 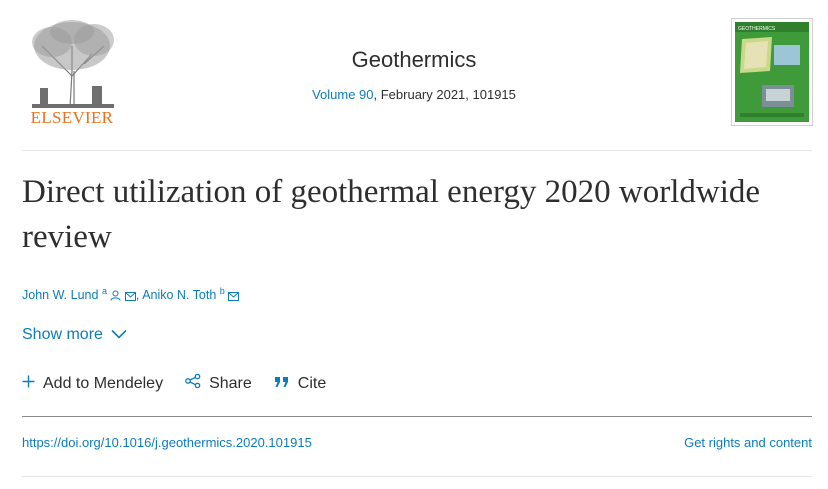 What do you see at coordinates (62, 334) in the screenshot?
I see `show-more-label: Show more` at bounding box center [62, 334].